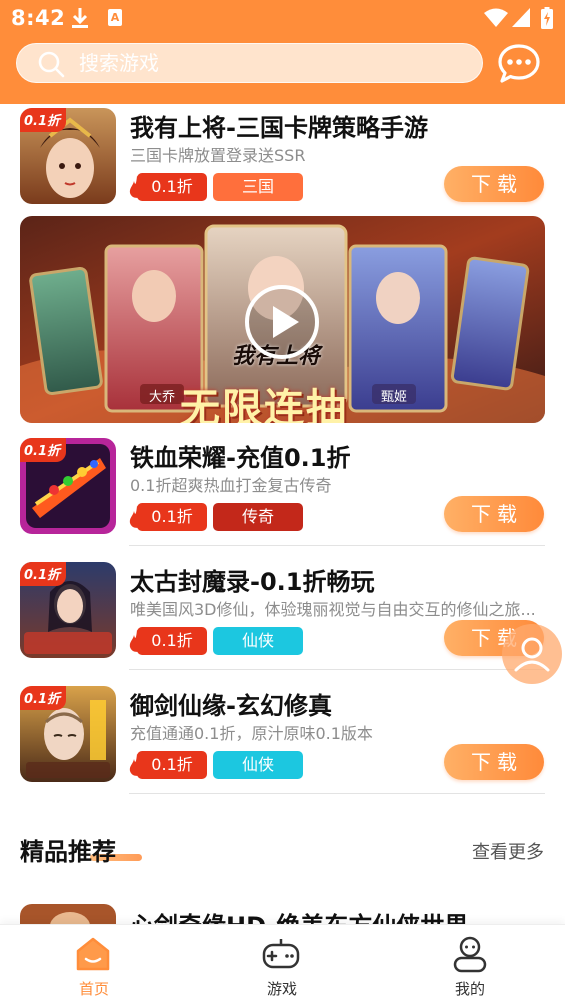 The image size is (565, 1004). Describe the element at coordinates (508, 851) in the screenshot. I see `see-more-link: 查看更多` at that location.